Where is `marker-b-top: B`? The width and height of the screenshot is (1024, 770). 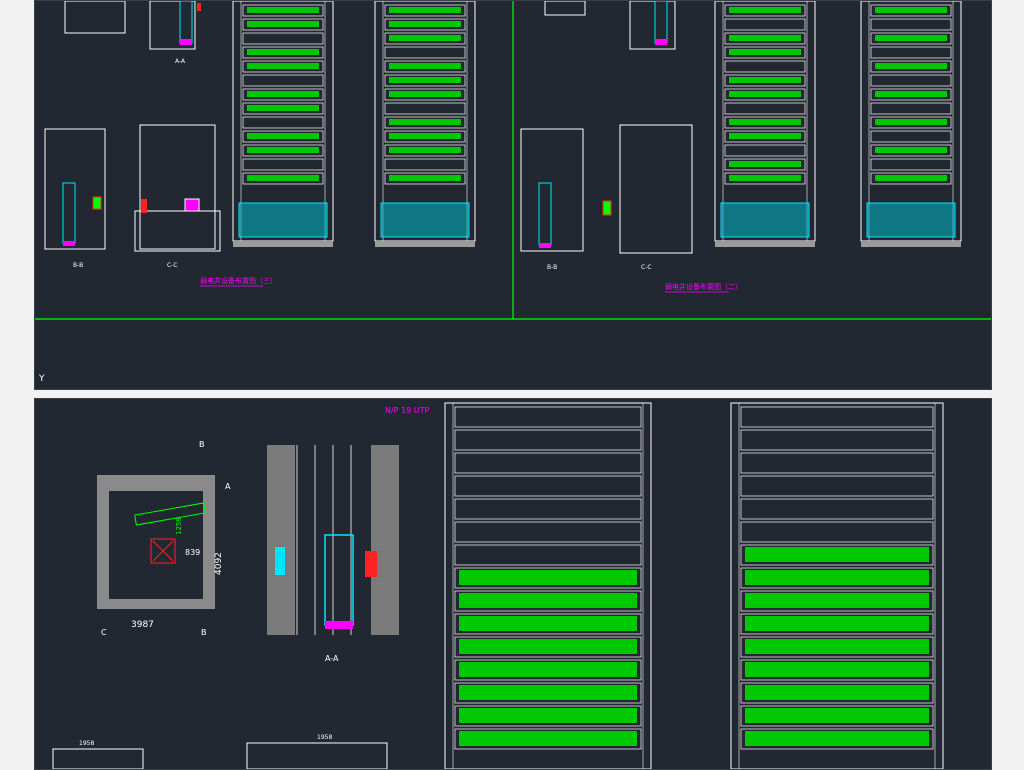
marker-b-top: B is located at coordinates (202, 444).